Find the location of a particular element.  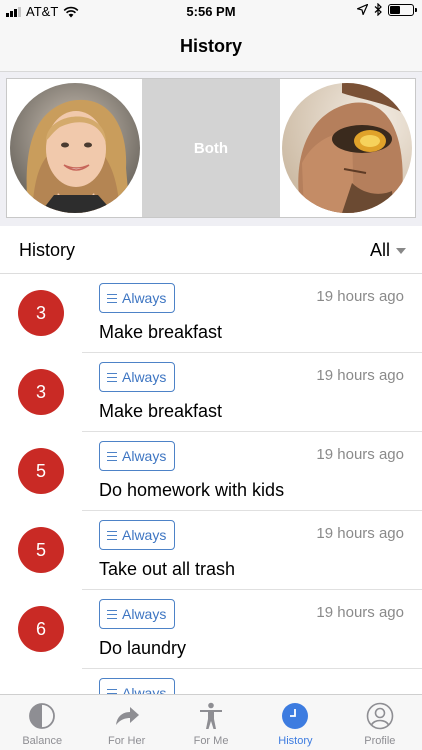

tab-label: For Me is located at coordinates (211, 741).